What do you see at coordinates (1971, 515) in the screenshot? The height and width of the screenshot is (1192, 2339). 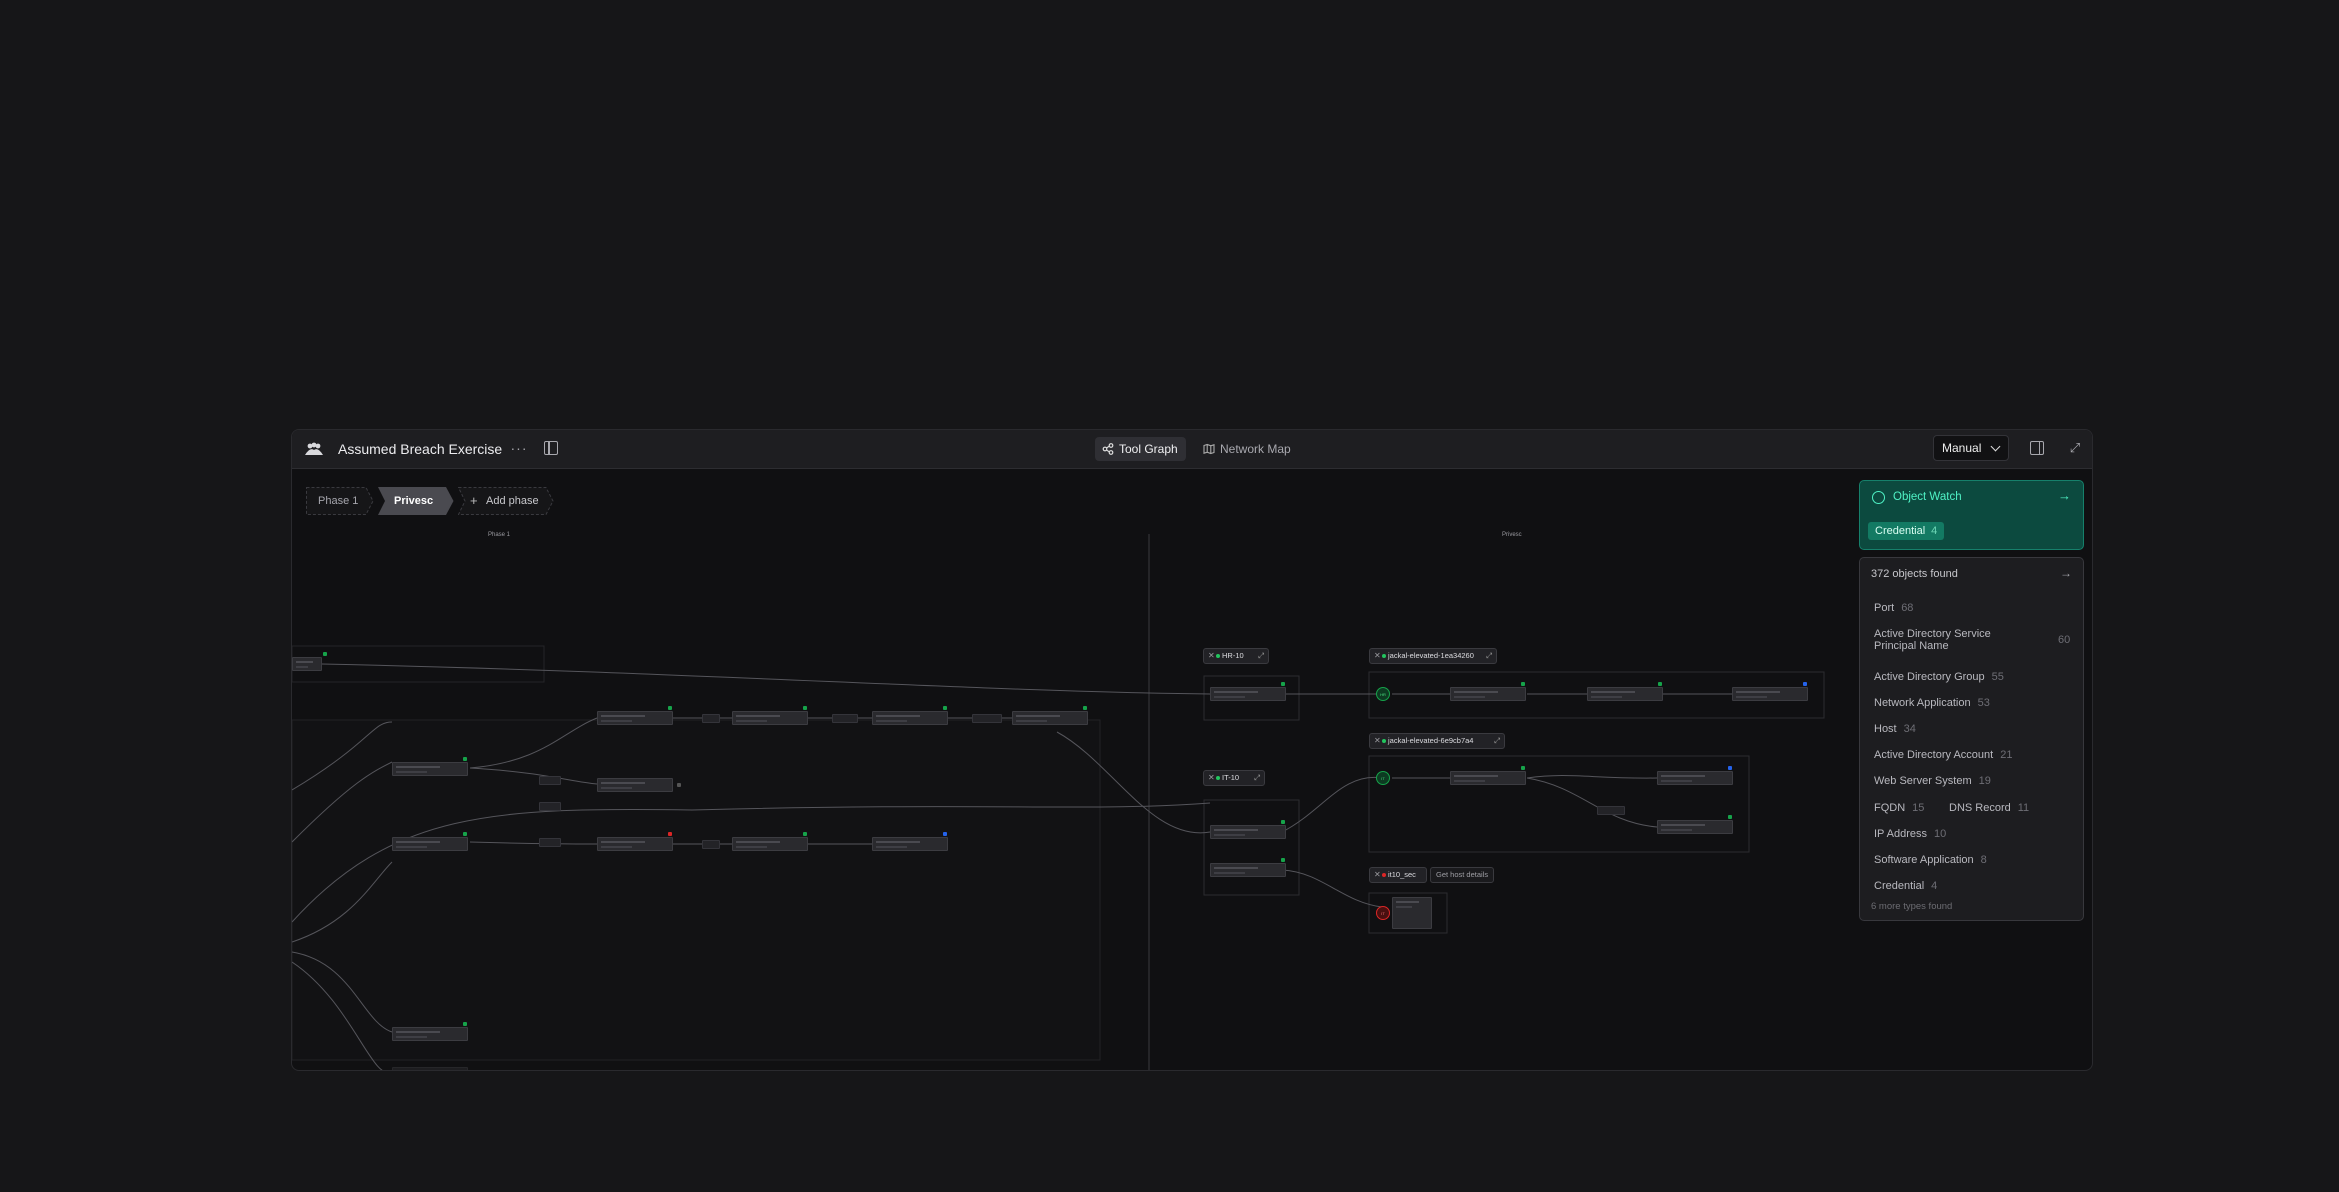 I see `object-watch-panel: Object Watch → Credential 4` at bounding box center [1971, 515].